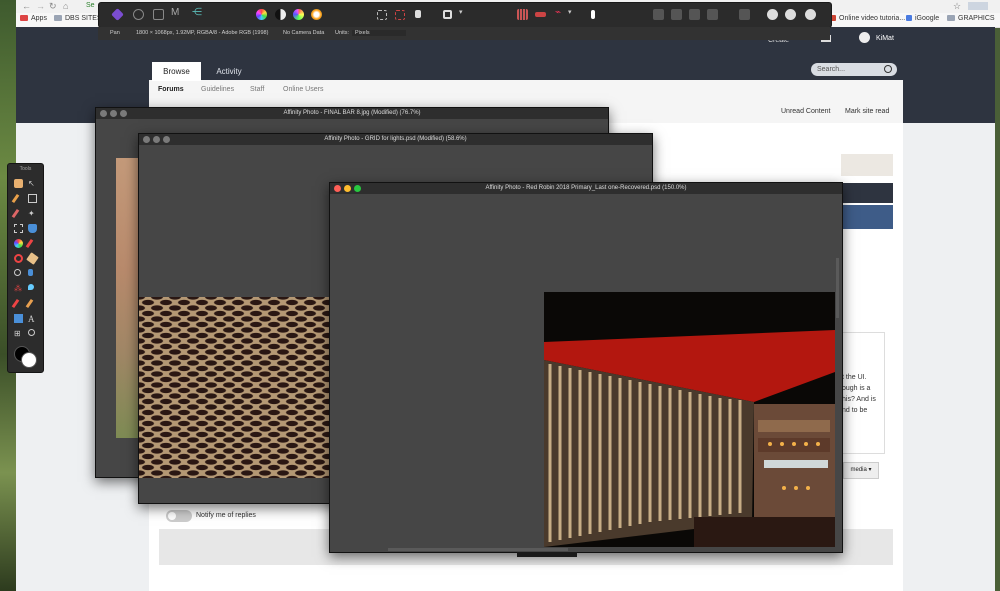 The image size is (1000, 591). I want to click on rectangle-tool-icon, so click(18, 318).